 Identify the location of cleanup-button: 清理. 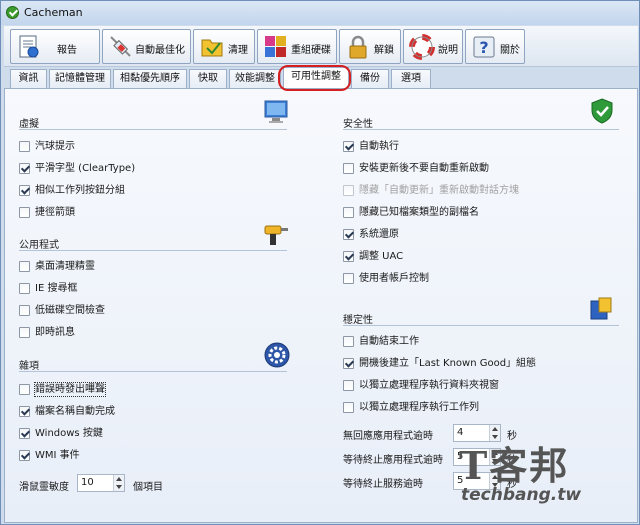
(224, 46).